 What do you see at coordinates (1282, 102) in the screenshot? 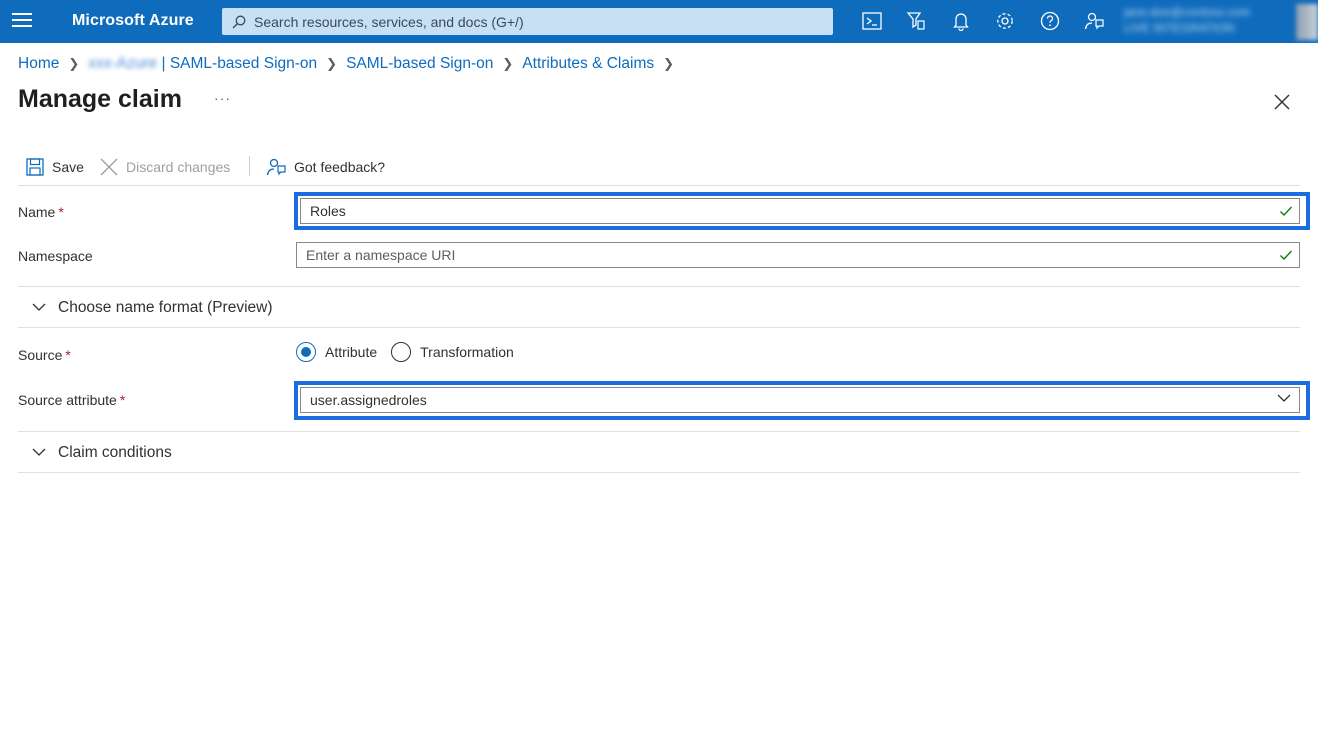
I see `close-icon` at bounding box center [1282, 102].